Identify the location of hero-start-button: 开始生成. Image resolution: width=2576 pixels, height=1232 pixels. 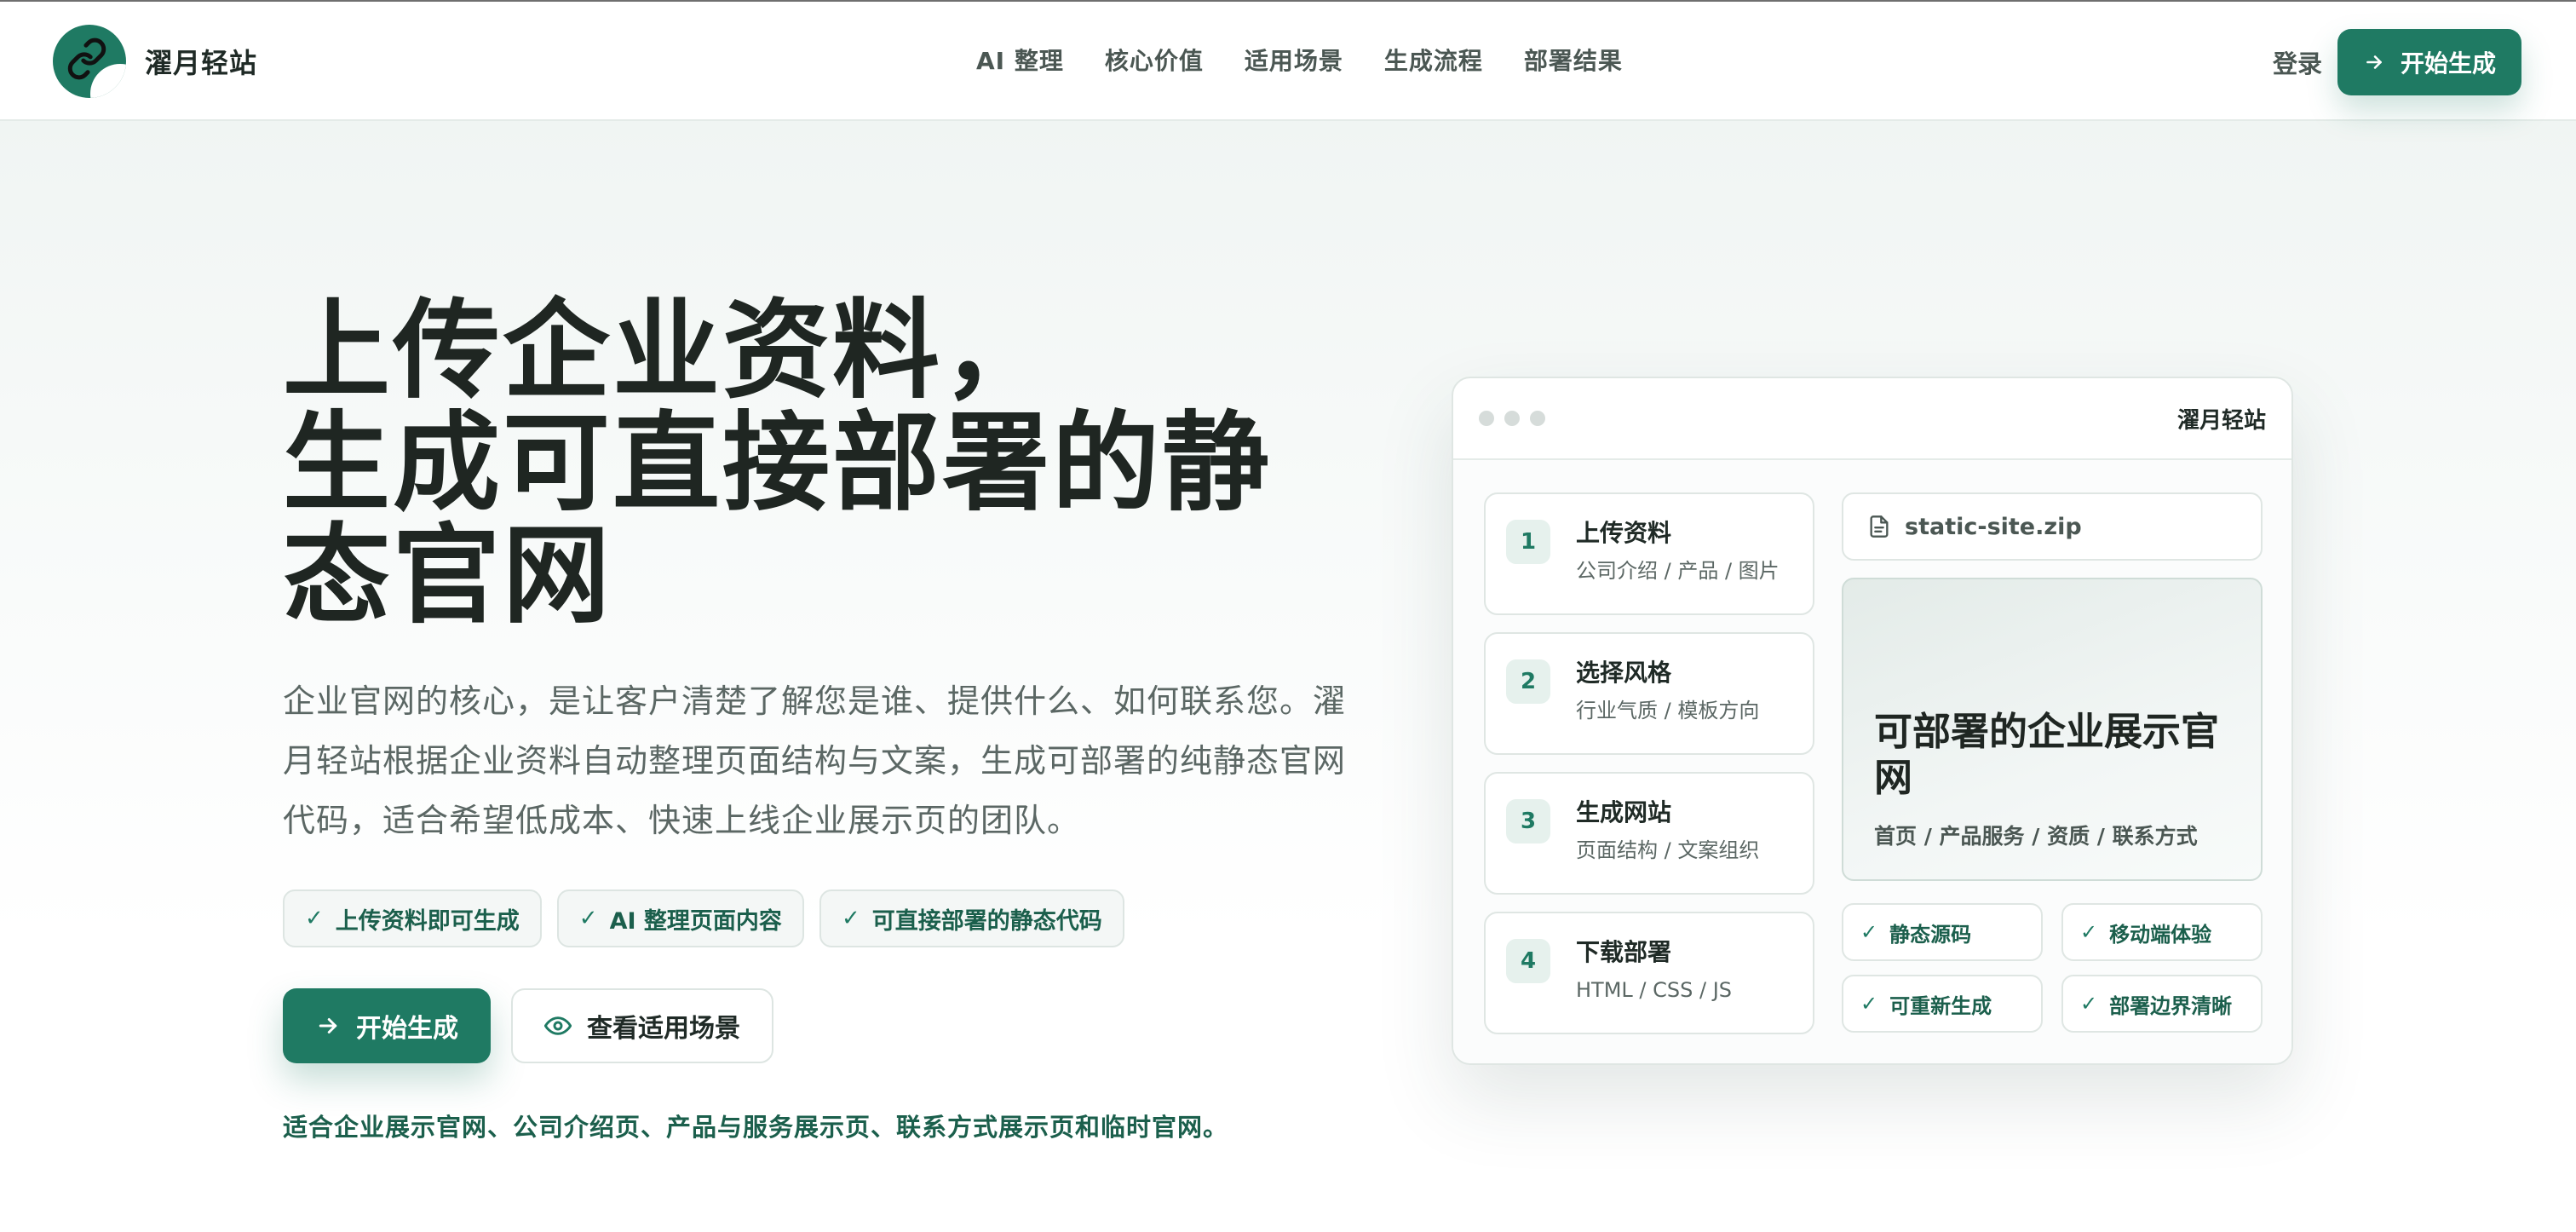
(387, 1025).